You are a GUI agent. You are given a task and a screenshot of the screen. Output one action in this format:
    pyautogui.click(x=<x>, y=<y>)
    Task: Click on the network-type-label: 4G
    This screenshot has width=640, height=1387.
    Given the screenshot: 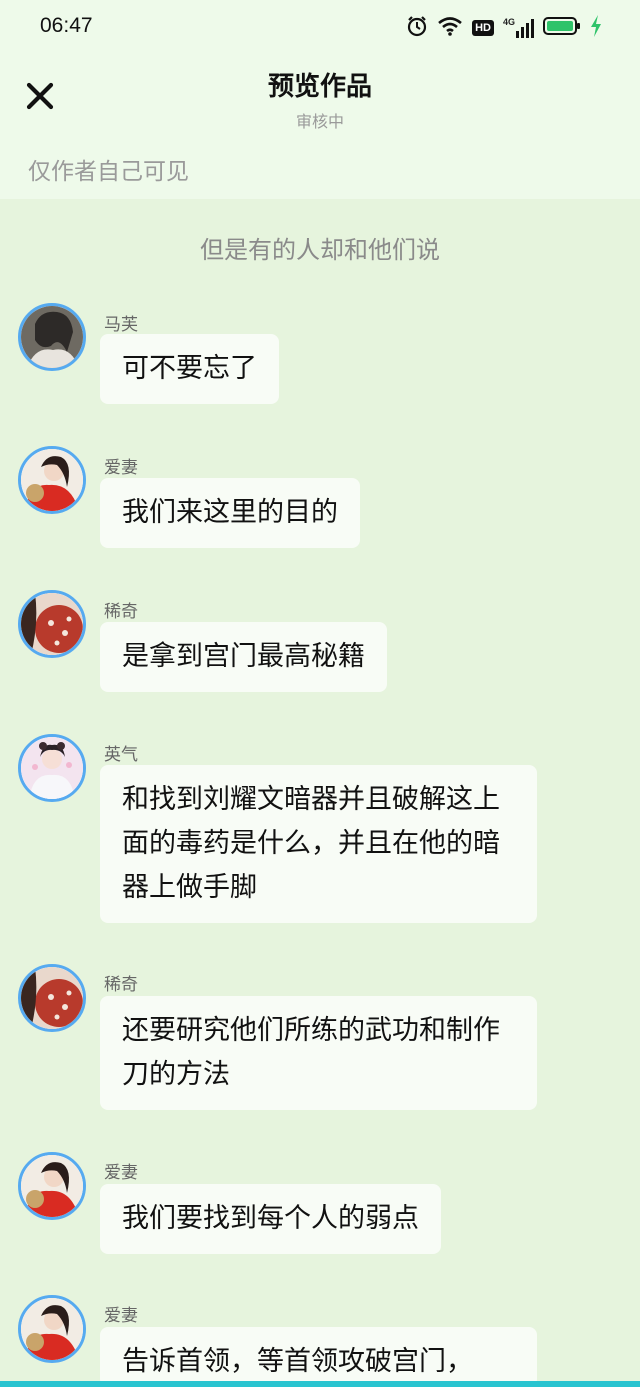 What is the action you would take?
    pyautogui.click(x=508, y=22)
    